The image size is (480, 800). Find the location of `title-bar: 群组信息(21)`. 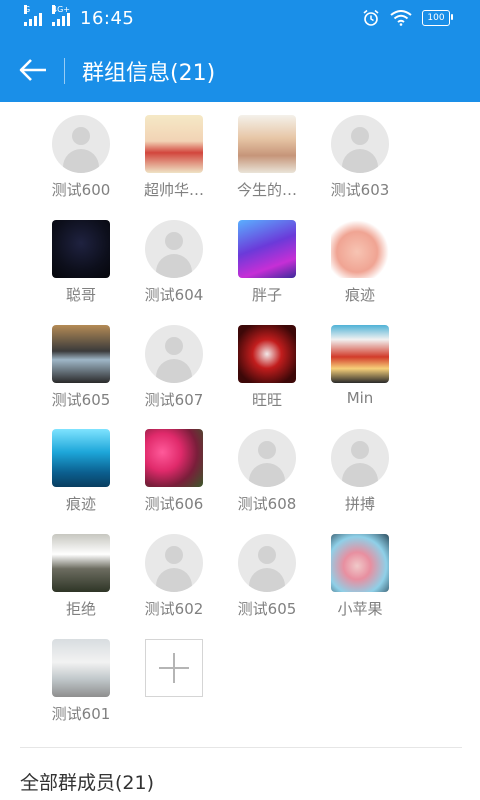

title-bar: 群组信息(21) is located at coordinates (240, 70).